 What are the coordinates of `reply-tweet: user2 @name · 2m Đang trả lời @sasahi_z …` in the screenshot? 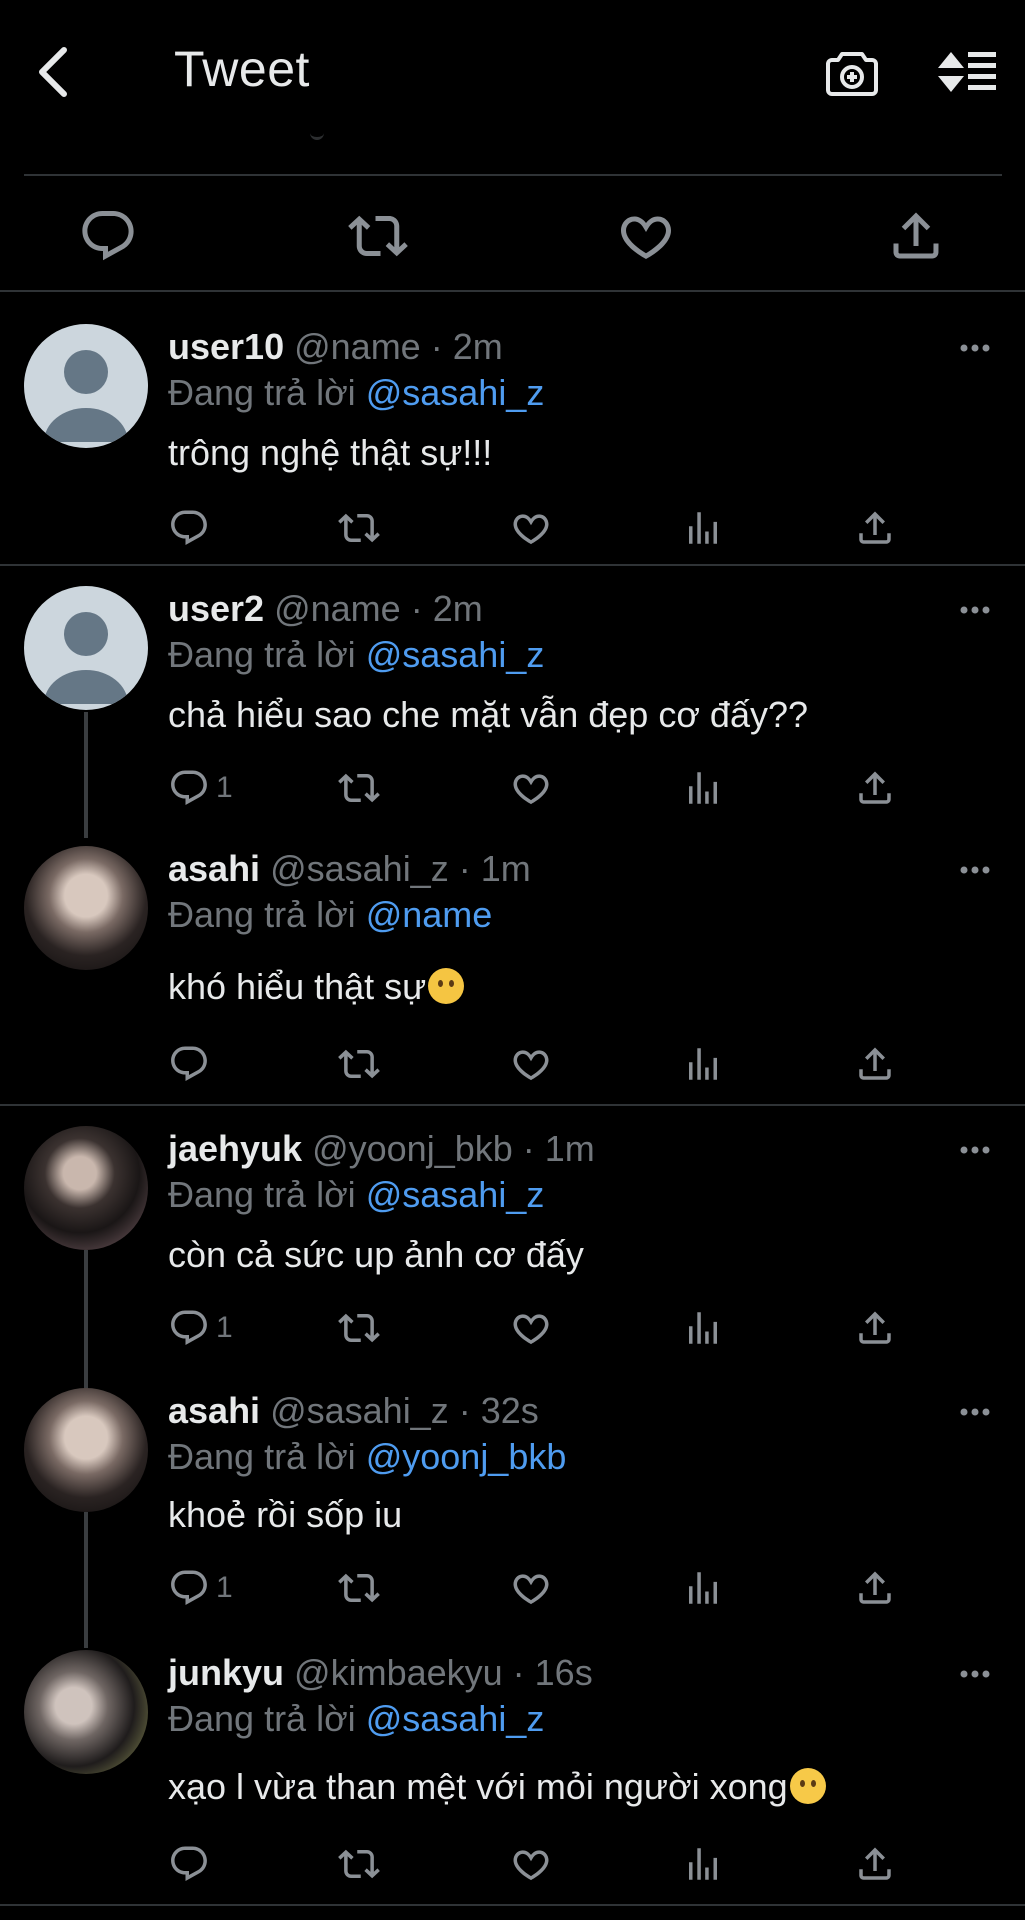 It's located at (512, 703).